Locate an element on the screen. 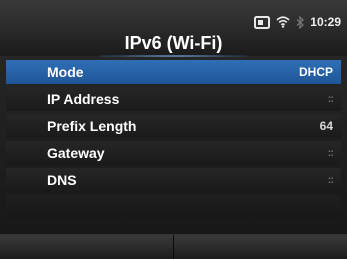  setting-value: 64 is located at coordinates (326, 126).